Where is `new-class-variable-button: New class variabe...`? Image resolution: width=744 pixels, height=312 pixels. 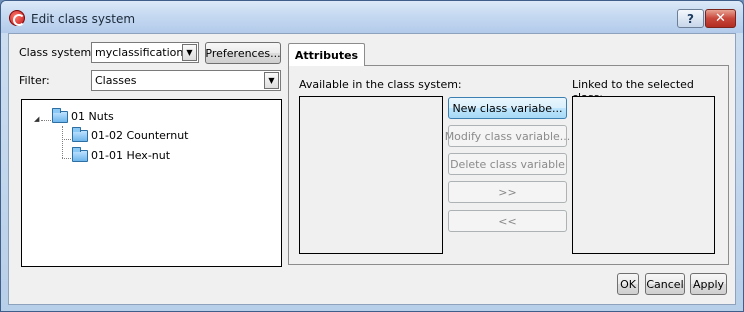 new-class-variable-button: New class variabe... is located at coordinates (507, 108).